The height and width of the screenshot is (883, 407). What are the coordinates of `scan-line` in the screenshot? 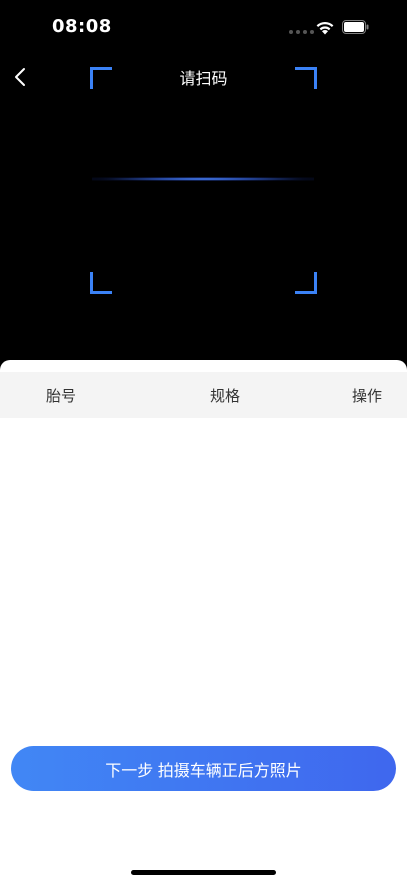 It's located at (203, 179).